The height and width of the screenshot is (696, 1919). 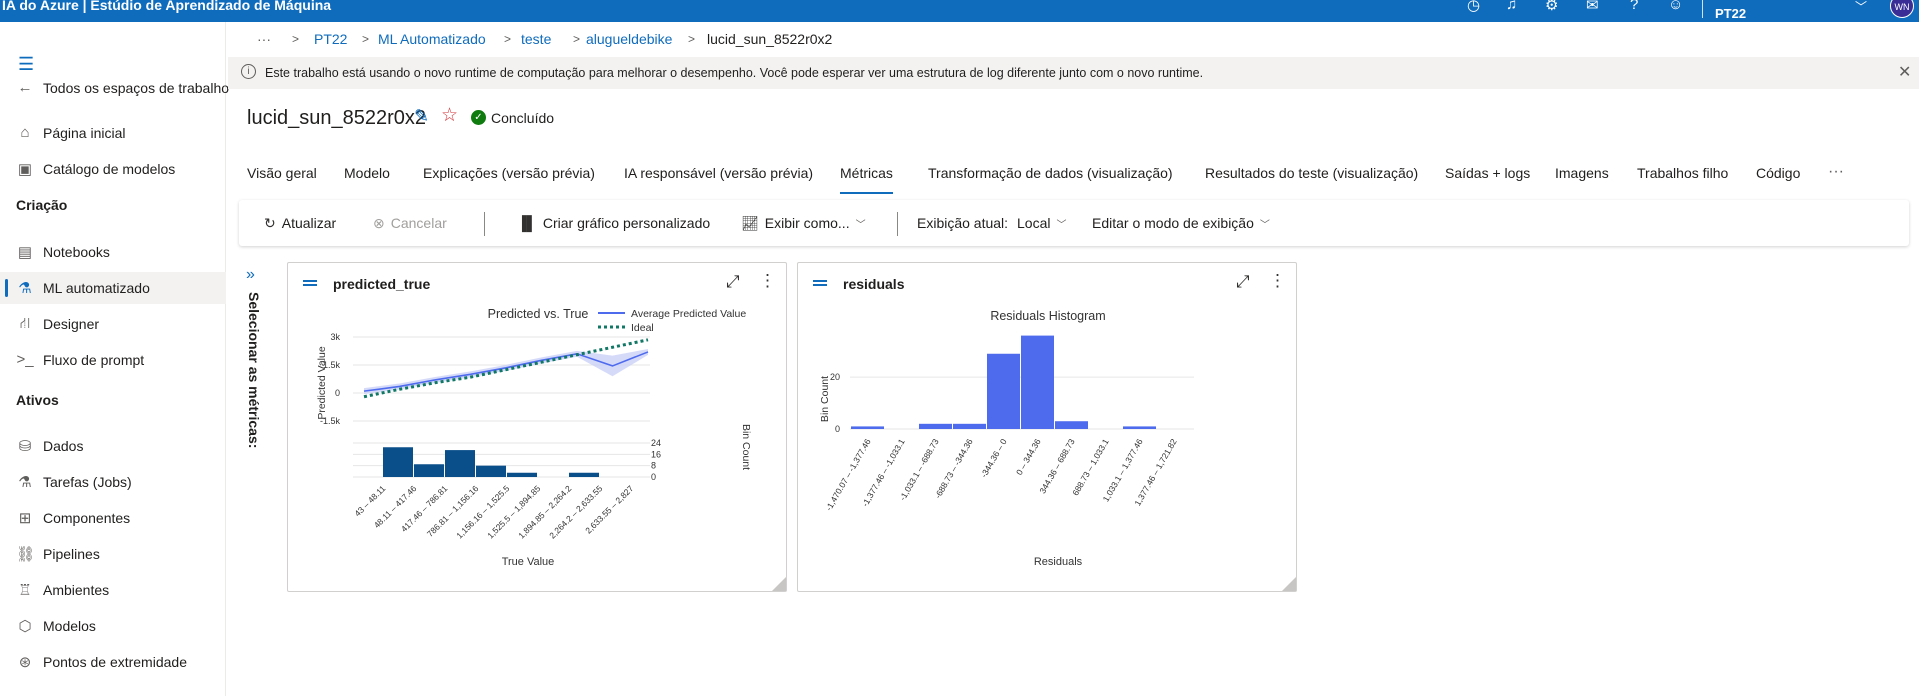 I want to click on sidebar-item-endpoints: ⊛ Pontos de extremidade, so click(x=113, y=662).